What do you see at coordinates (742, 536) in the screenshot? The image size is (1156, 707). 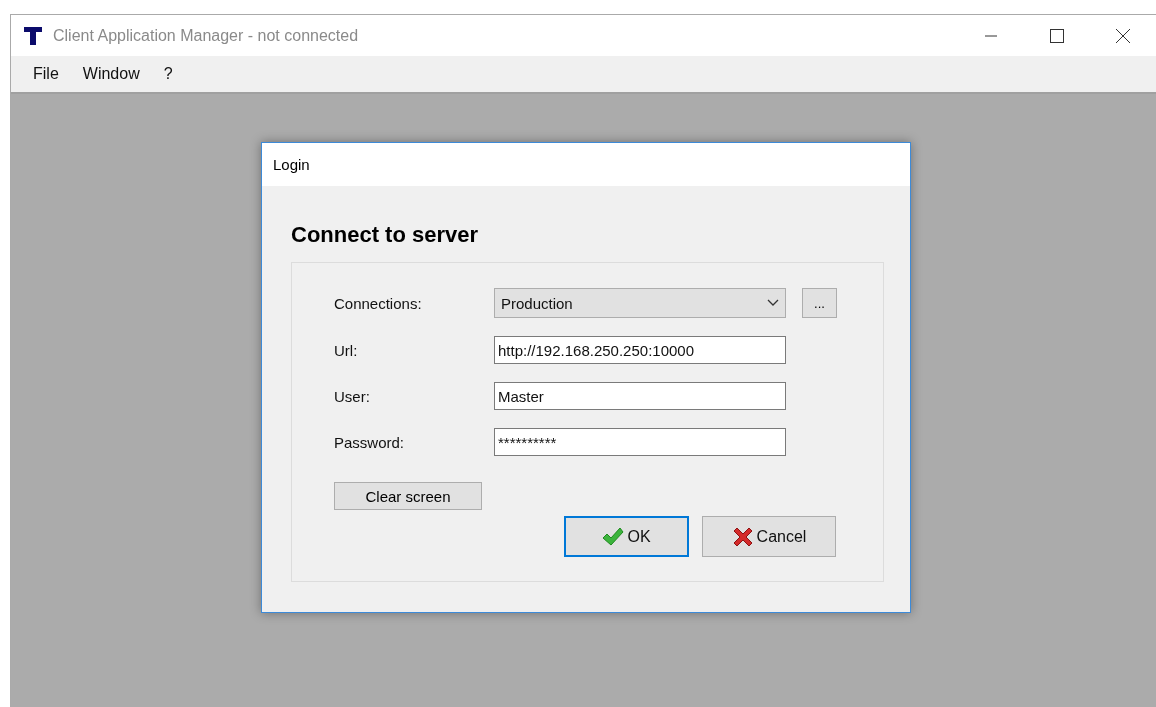 I see `cross-icon` at bounding box center [742, 536].